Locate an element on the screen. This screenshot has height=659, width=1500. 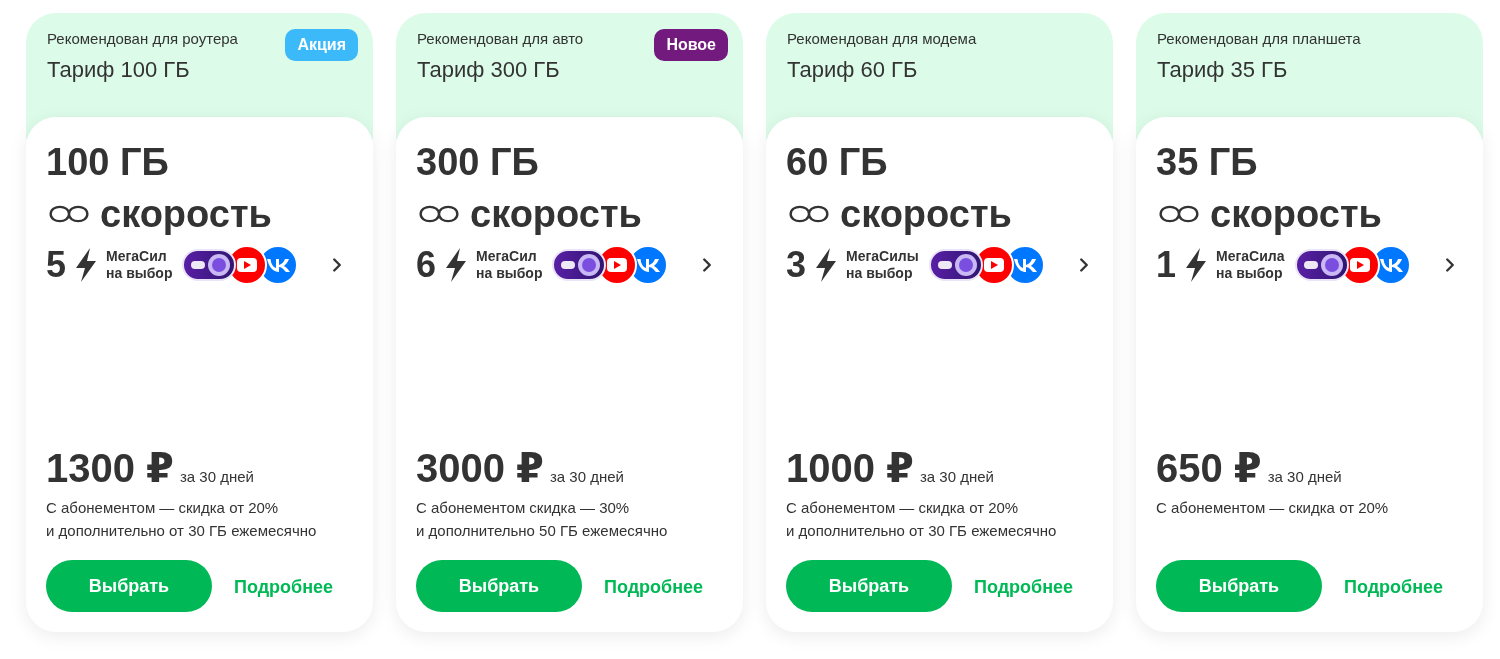
data-volume: 300 ГБ is located at coordinates (477, 162).